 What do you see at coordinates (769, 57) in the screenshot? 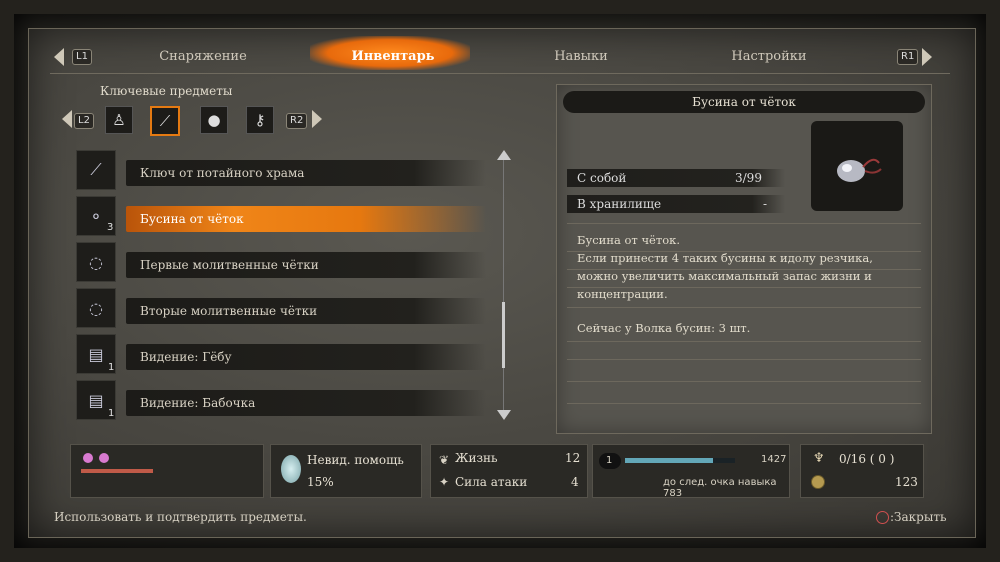
I see `tab-settings: Настройки` at bounding box center [769, 57].